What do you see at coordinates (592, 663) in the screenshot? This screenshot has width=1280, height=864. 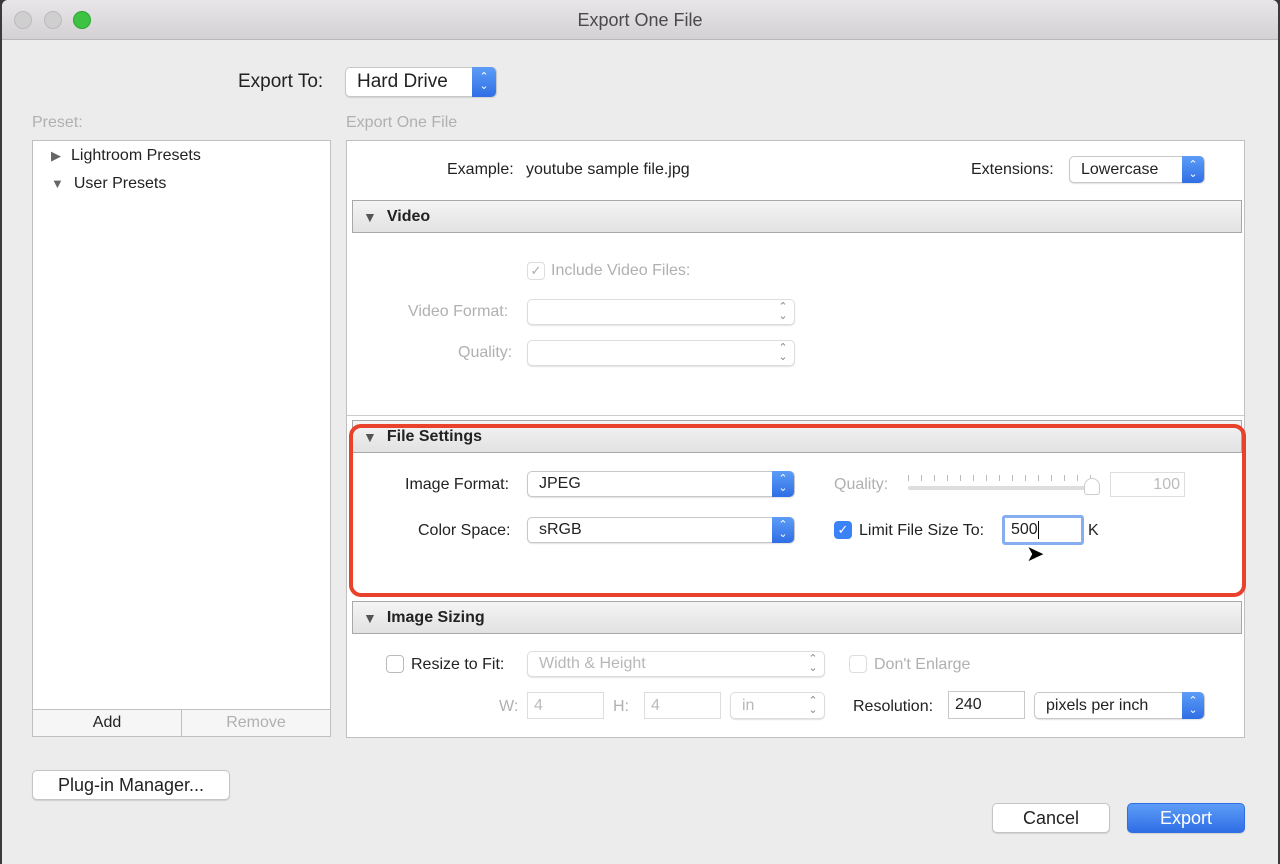 I see `resize-mode-value: Width & Height` at bounding box center [592, 663].